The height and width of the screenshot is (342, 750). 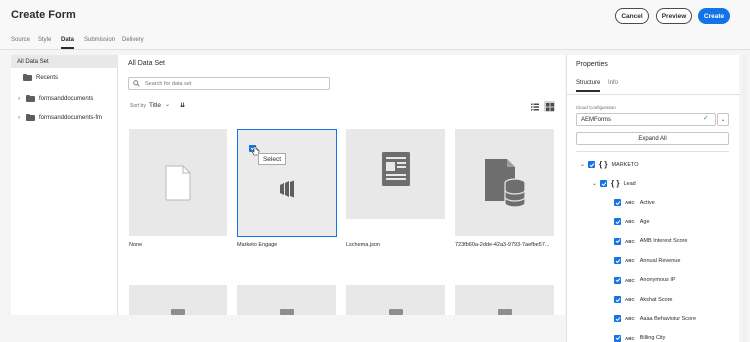 What do you see at coordinates (644, 221) in the screenshot?
I see `tree-field-label: Age` at bounding box center [644, 221].